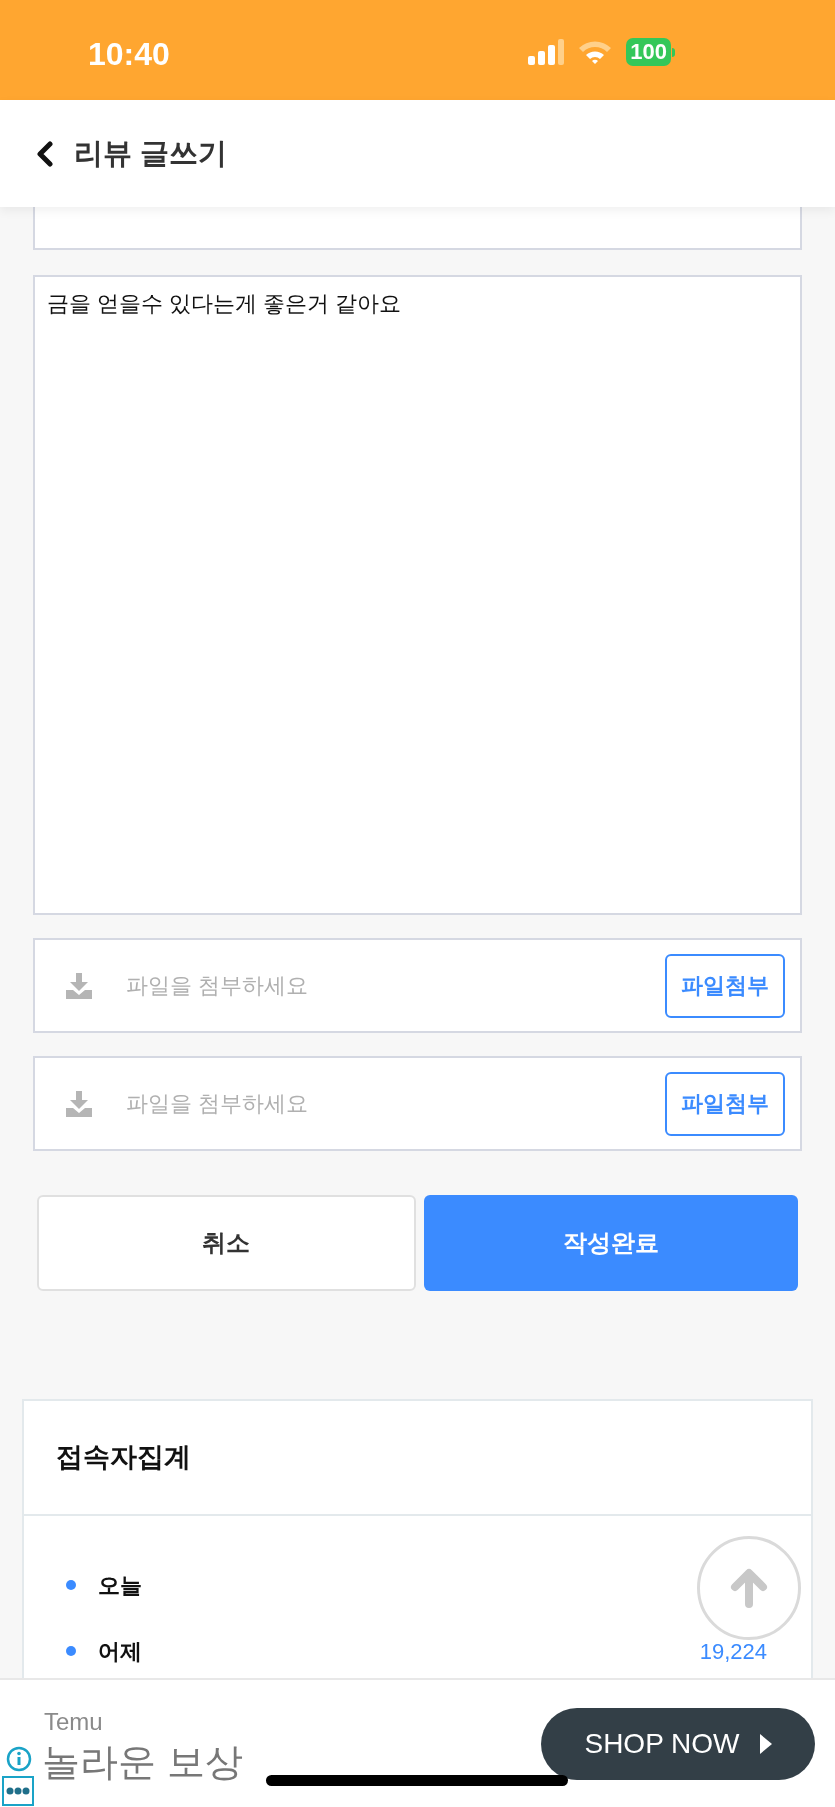  Describe the element at coordinates (120, 1651) in the screenshot. I see `stat-label: 어제` at that location.